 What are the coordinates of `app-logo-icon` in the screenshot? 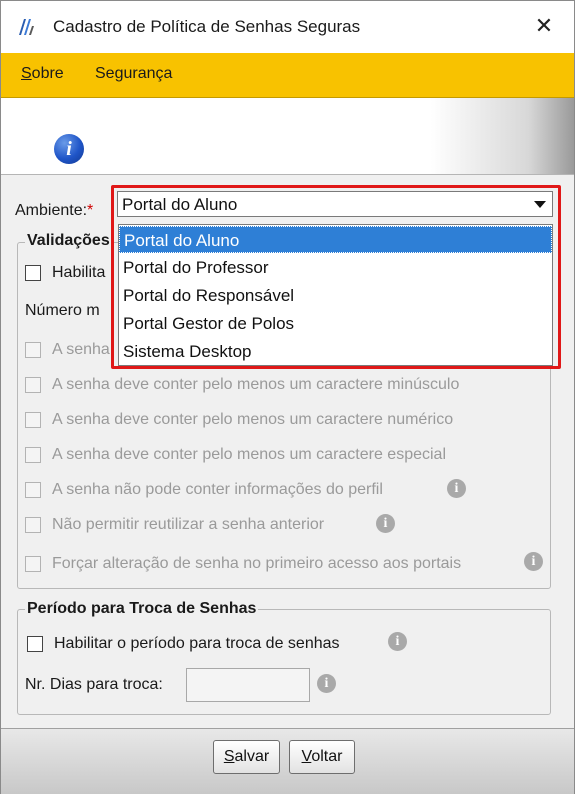 It's located at (26, 27).